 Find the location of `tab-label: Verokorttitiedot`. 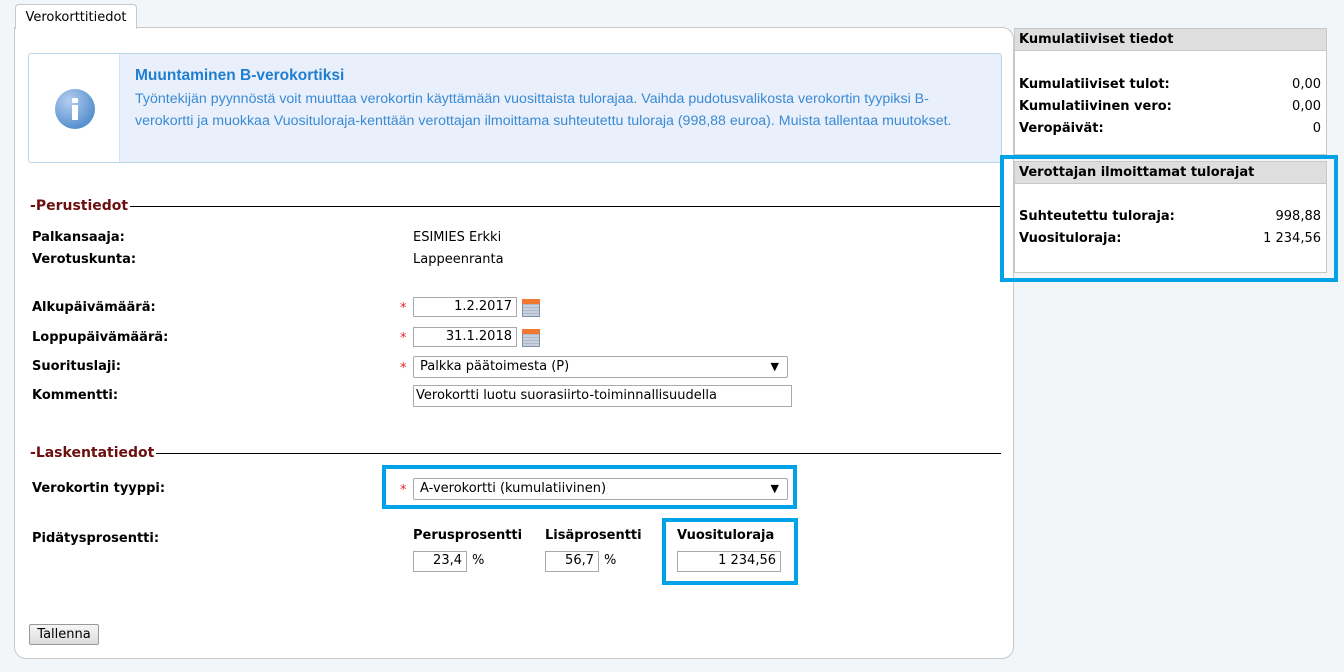

tab-label: Verokorttitiedot is located at coordinates (76, 17).